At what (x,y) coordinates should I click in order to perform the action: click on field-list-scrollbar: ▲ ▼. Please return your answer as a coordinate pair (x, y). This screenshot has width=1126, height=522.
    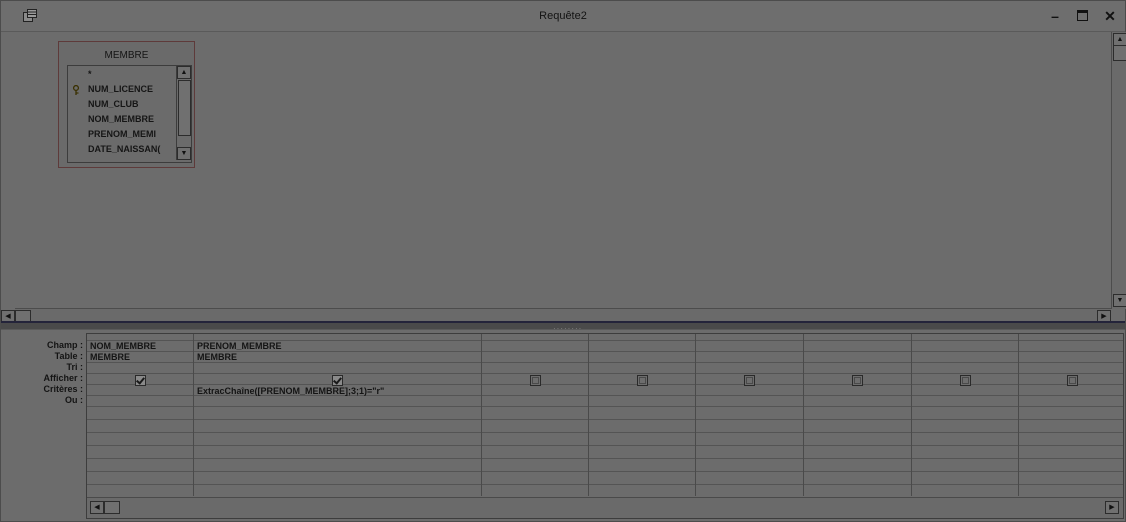
    Looking at the image, I should click on (183, 113).